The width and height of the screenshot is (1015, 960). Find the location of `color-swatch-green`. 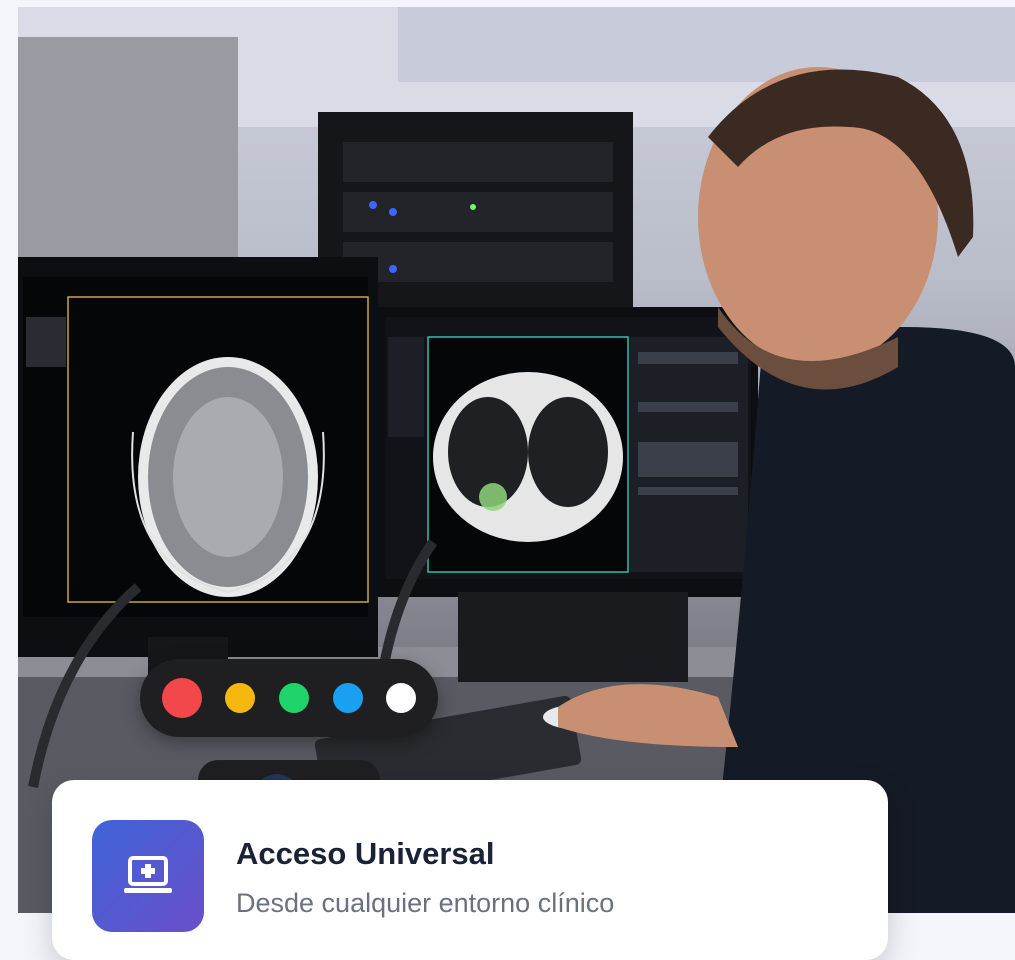

color-swatch-green is located at coordinates (293, 698).